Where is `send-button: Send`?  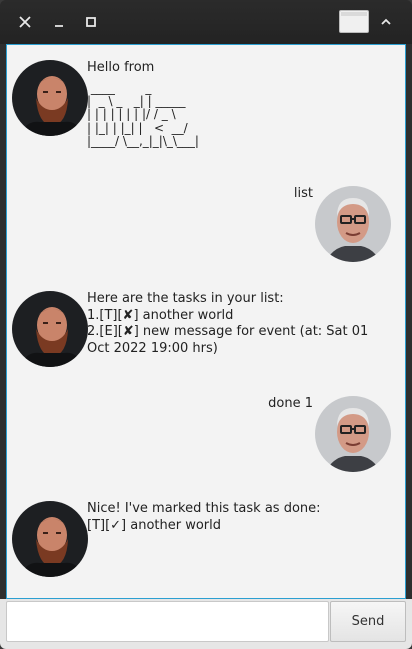 send-button: Send is located at coordinates (368, 621).